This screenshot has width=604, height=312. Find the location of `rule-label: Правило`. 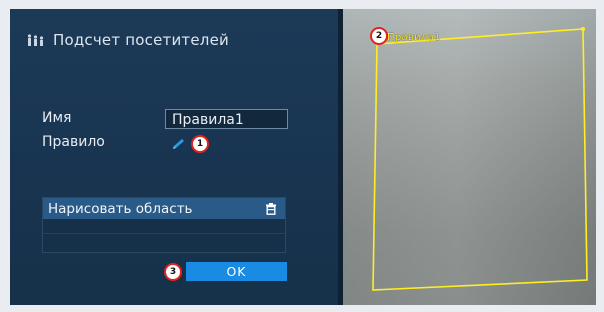

rule-label: Правило is located at coordinates (73, 142).